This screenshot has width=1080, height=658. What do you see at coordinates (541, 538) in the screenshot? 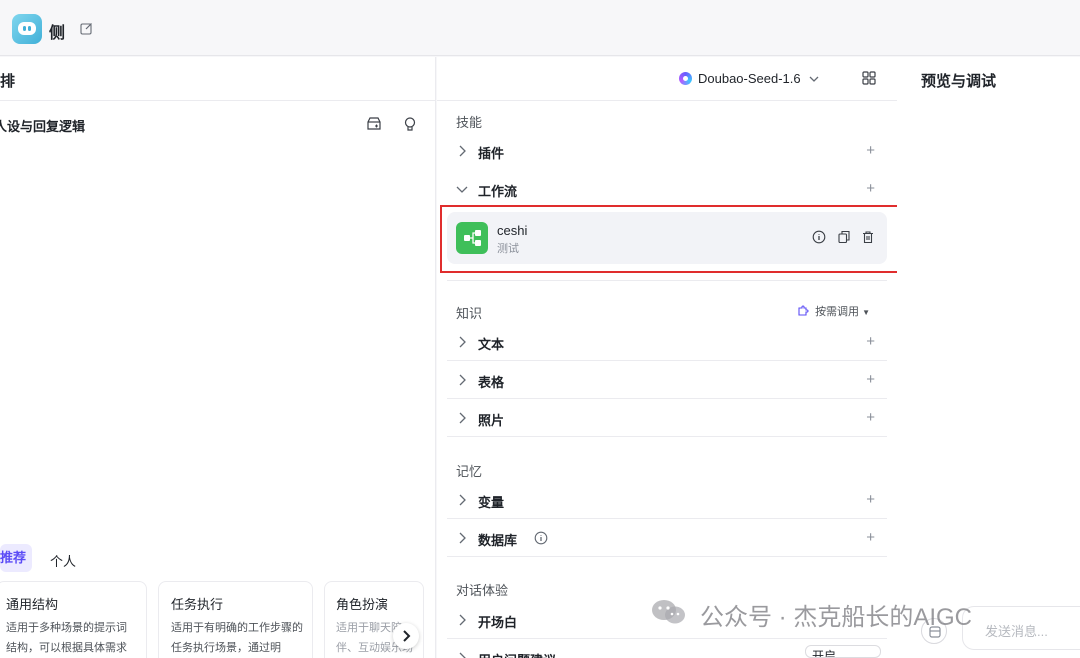
I see `info-icon` at bounding box center [541, 538].